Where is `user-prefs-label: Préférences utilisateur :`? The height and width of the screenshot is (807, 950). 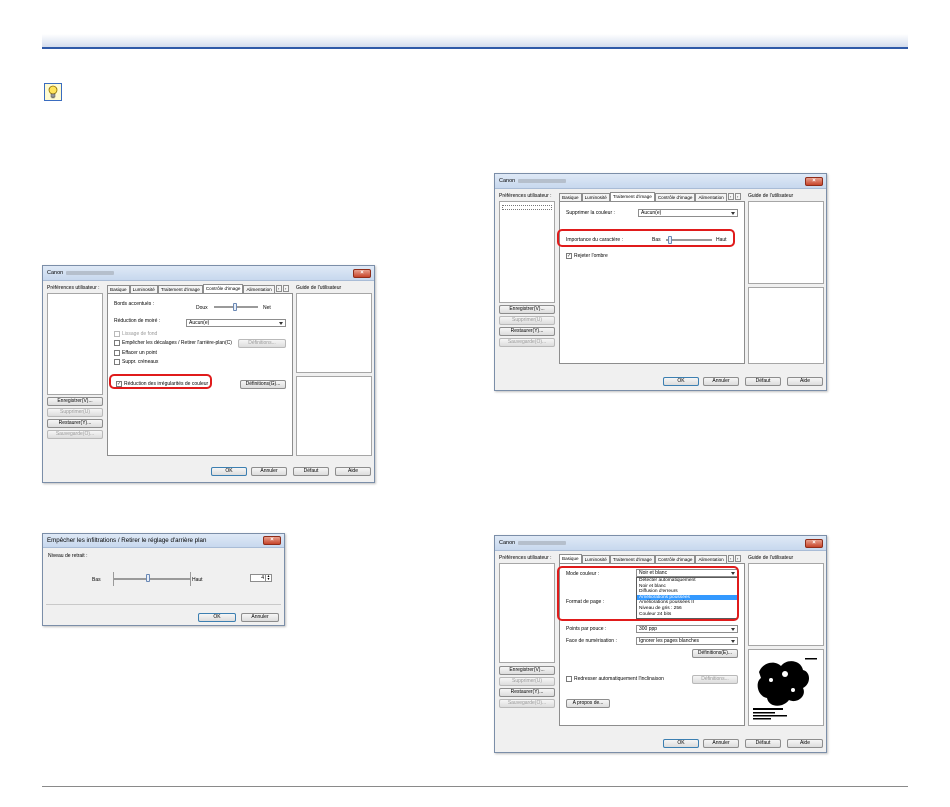
user-prefs-label: Préférences utilisateur : is located at coordinates (525, 558).